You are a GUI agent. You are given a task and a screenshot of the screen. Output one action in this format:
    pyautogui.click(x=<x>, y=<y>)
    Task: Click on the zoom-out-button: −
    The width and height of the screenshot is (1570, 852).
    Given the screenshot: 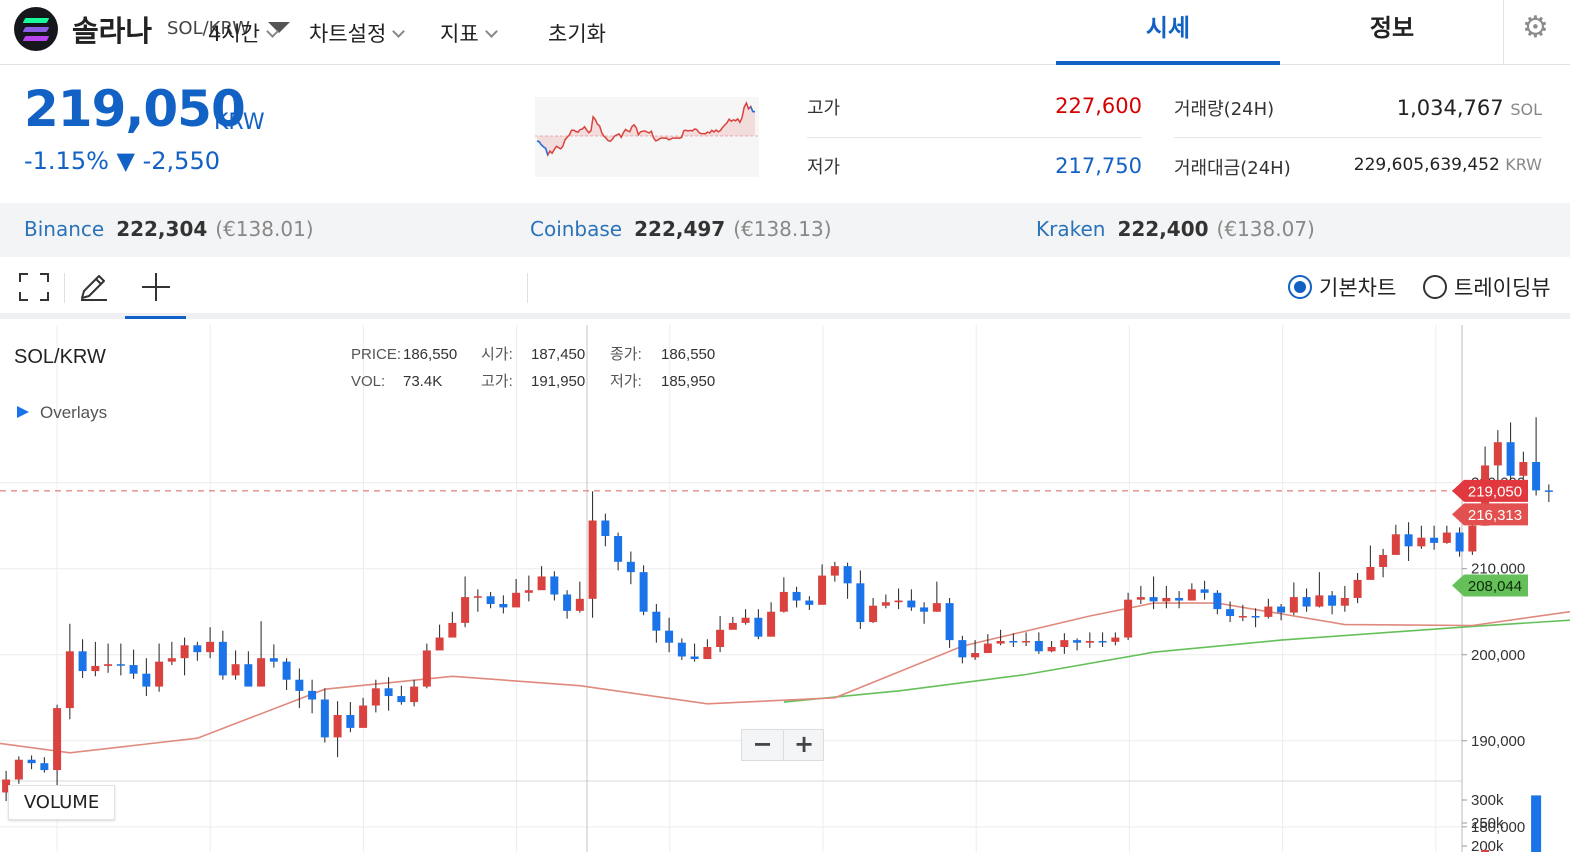 What is the action you would take?
    pyautogui.click(x=762, y=745)
    